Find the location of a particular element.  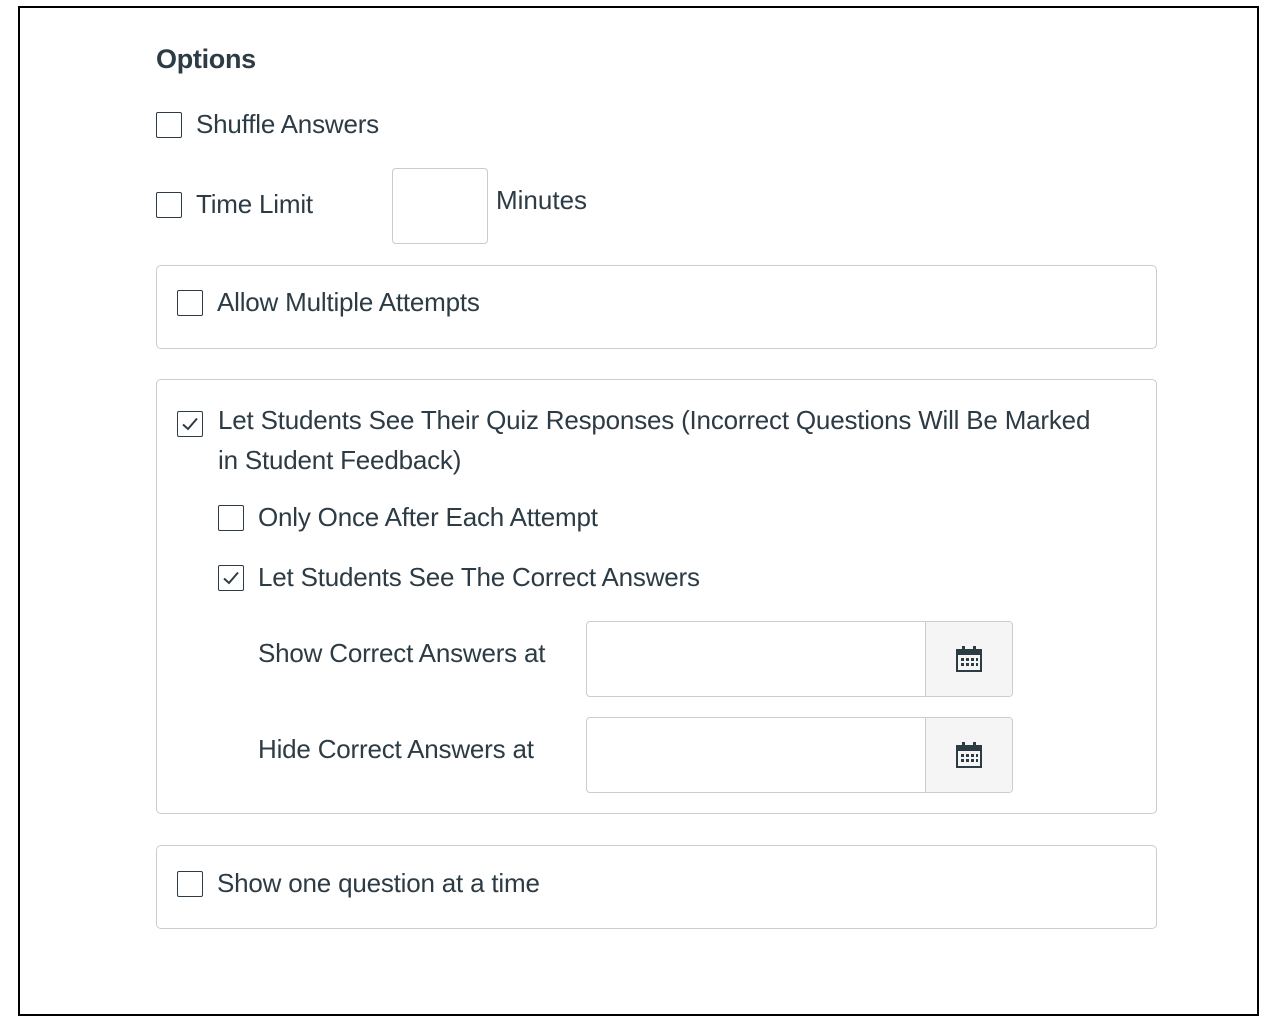

see-responses-checkbox is located at coordinates (190, 424).